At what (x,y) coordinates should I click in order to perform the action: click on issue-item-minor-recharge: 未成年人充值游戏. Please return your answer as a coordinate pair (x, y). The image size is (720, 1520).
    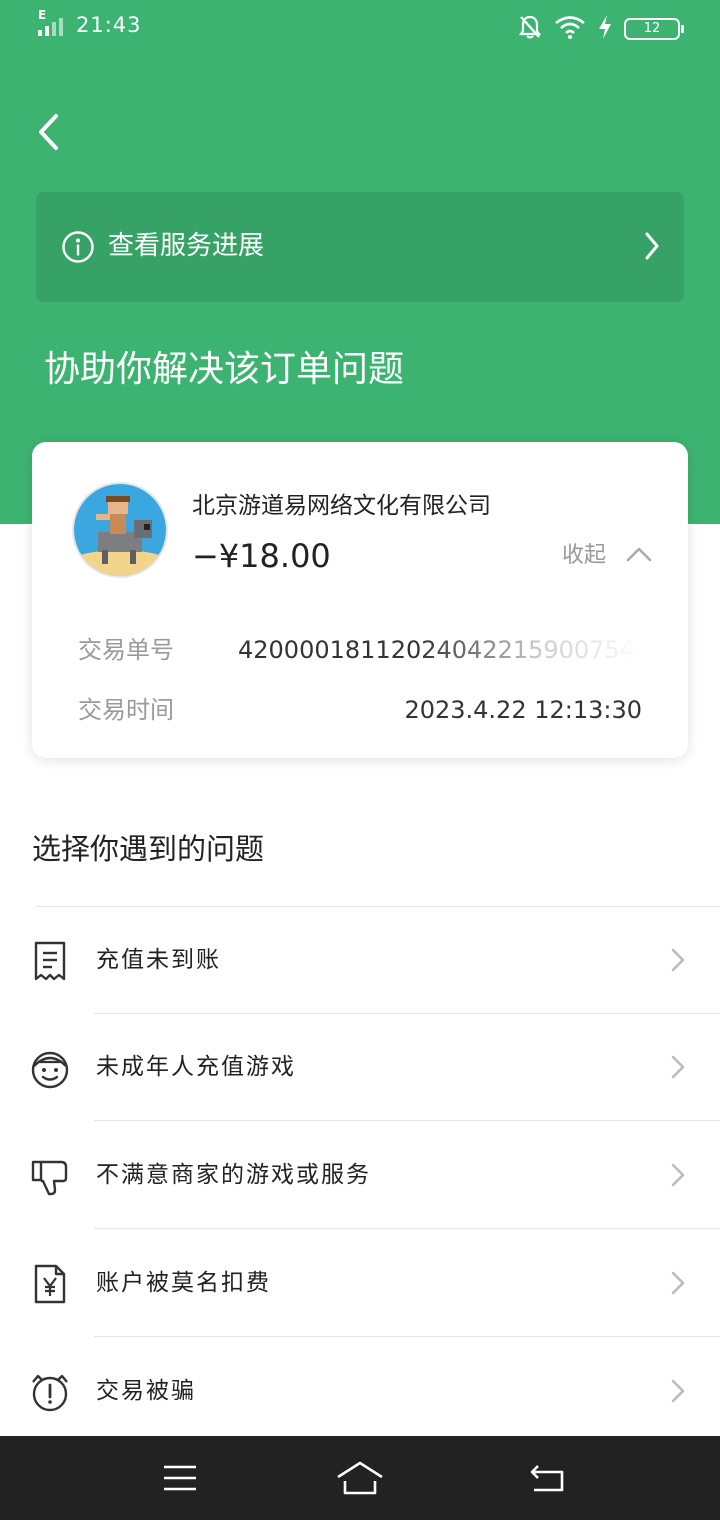
    Looking at the image, I should click on (360, 1067).